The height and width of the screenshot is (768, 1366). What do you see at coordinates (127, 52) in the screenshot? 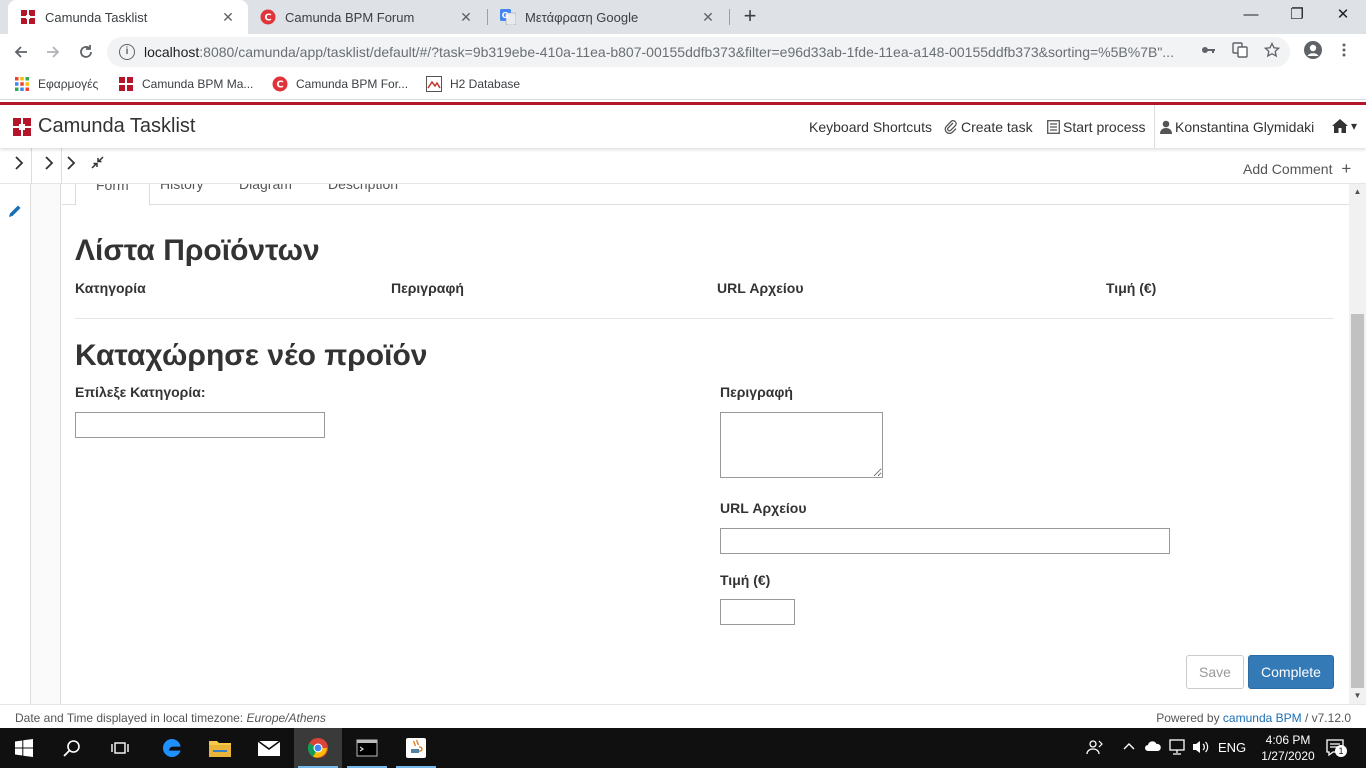
I see `site-info-icon: i` at bounding box center [127, 52].